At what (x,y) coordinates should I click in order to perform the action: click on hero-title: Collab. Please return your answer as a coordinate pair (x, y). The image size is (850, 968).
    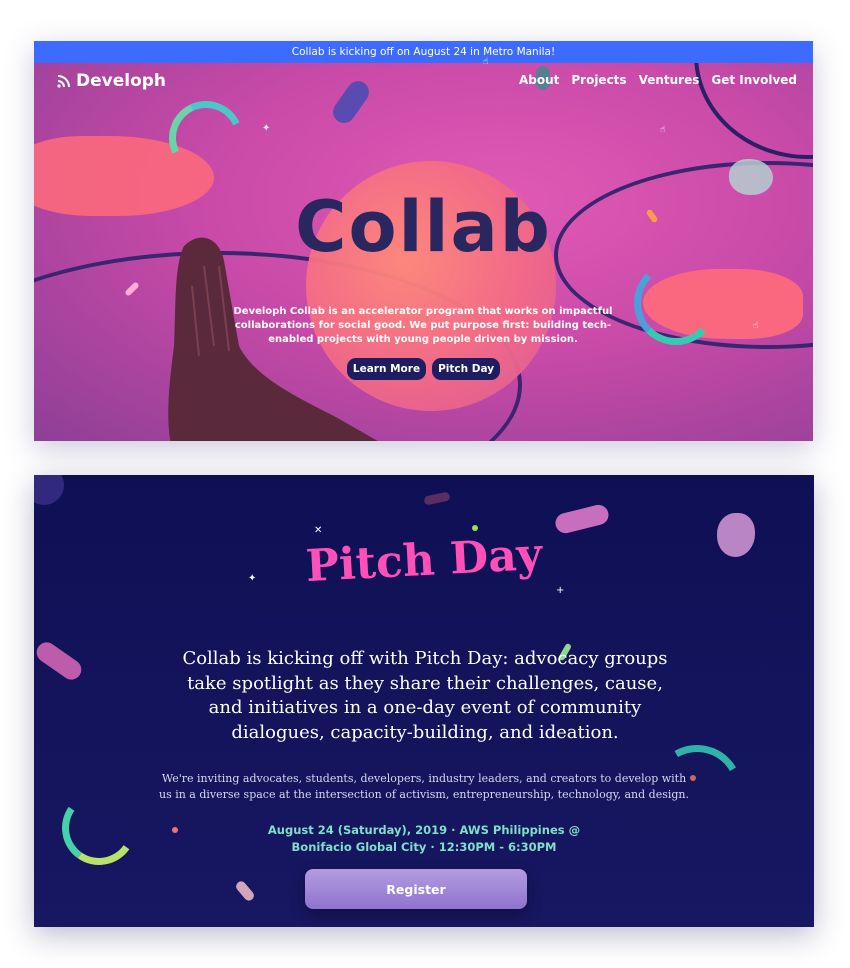
    Looking at the image, I should click on (423, 227).